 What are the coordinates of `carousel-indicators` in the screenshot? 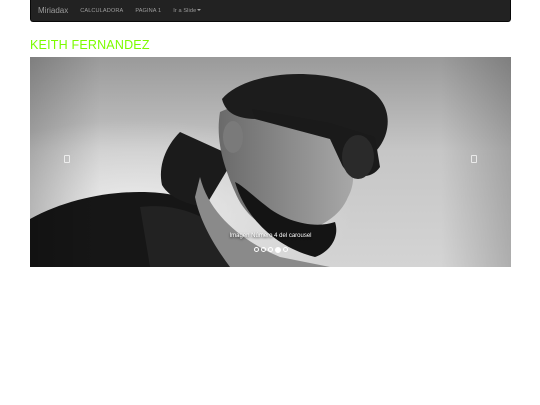 It's located at (270, 249).